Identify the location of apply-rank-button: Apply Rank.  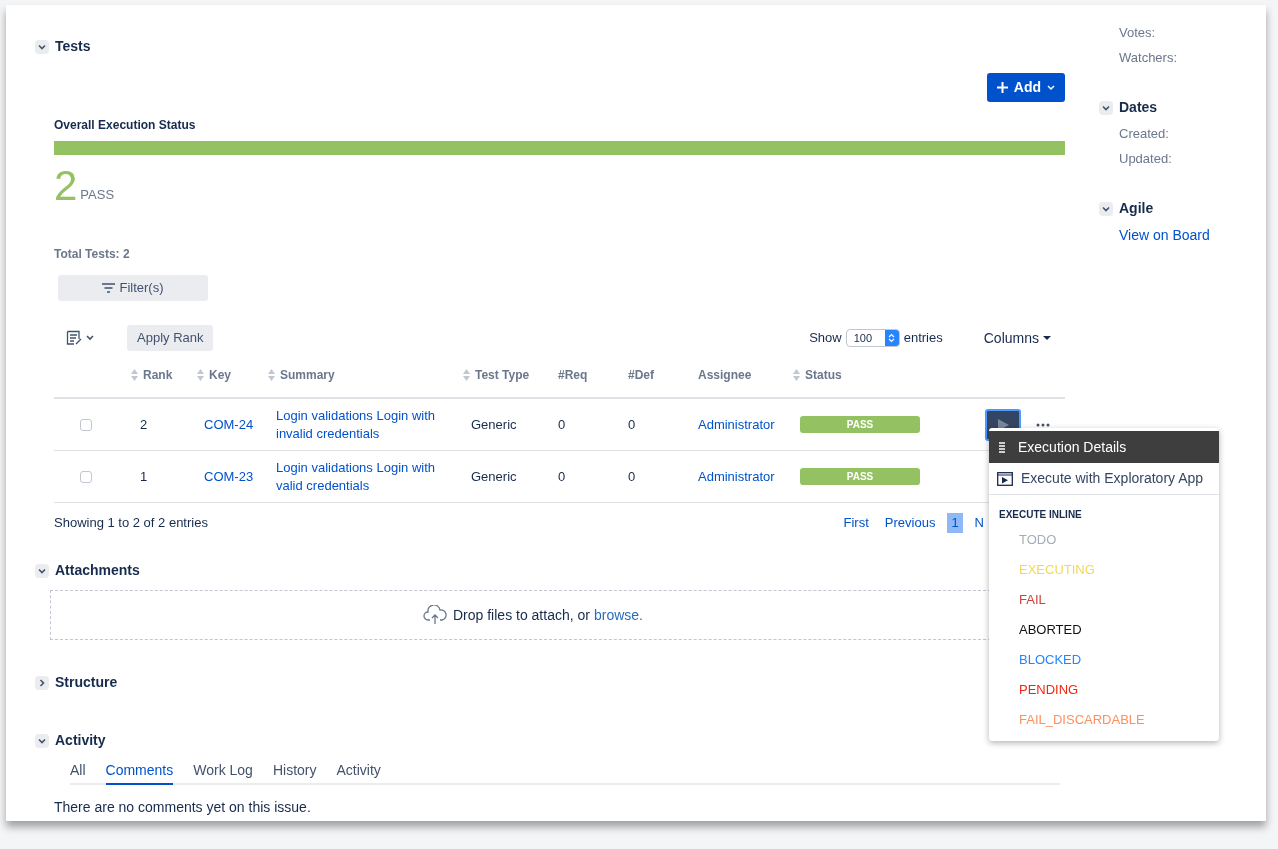
(170, 338).